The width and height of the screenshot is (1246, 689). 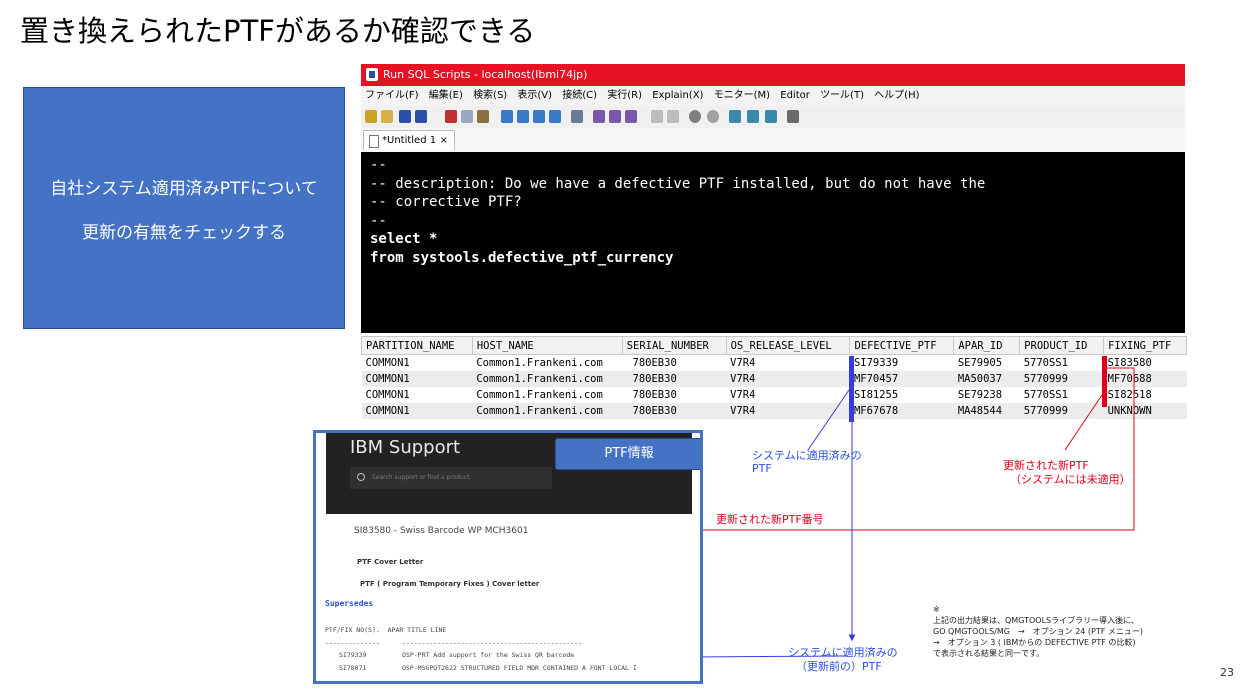 What do you see at coordinates (353, 668) in the screenshot?
I see `ibm-row2-ptf: SI78071` at bounding box center [353, 668].